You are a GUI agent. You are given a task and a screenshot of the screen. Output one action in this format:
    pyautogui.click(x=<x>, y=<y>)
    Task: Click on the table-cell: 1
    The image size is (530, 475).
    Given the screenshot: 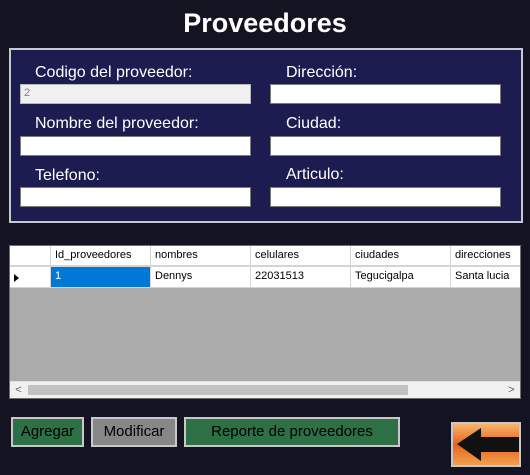 What is the action you would take?
    pyautogui.click(x=101, y=277)
    